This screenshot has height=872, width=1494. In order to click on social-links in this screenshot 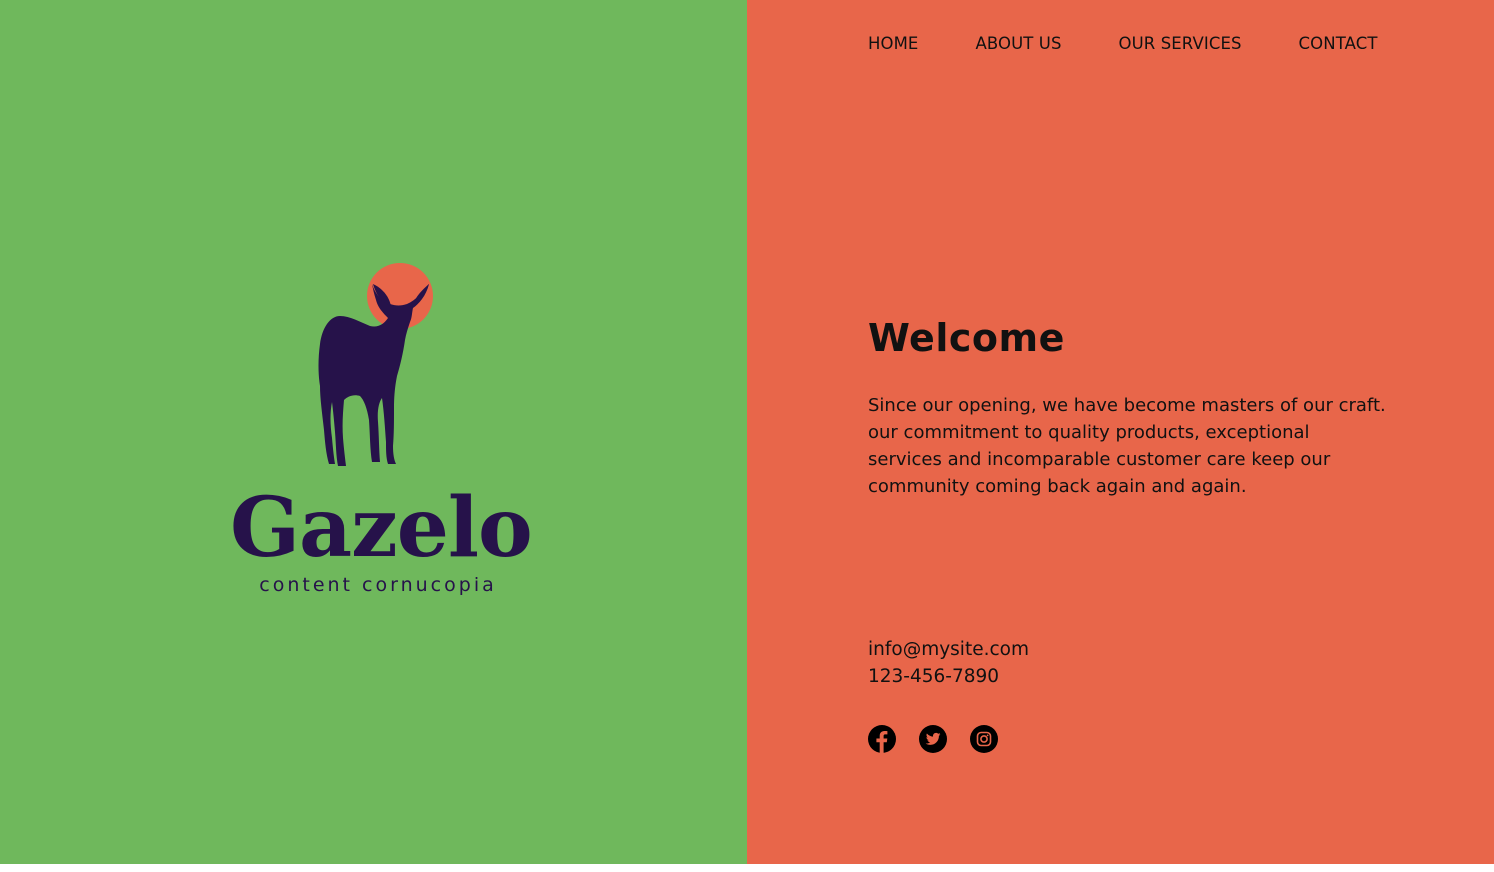, I will do `click(933, 739)`.